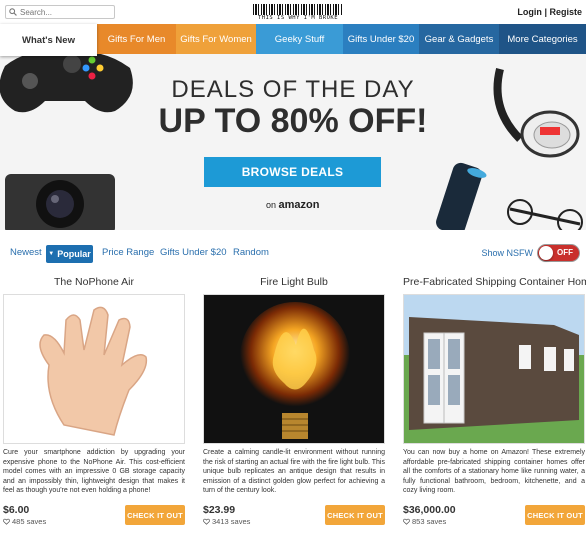 The height and width of the screenshot is (541, 586). Describe the element at coordinates (65, 12) in the screenshot. I see `search-input` at that location.